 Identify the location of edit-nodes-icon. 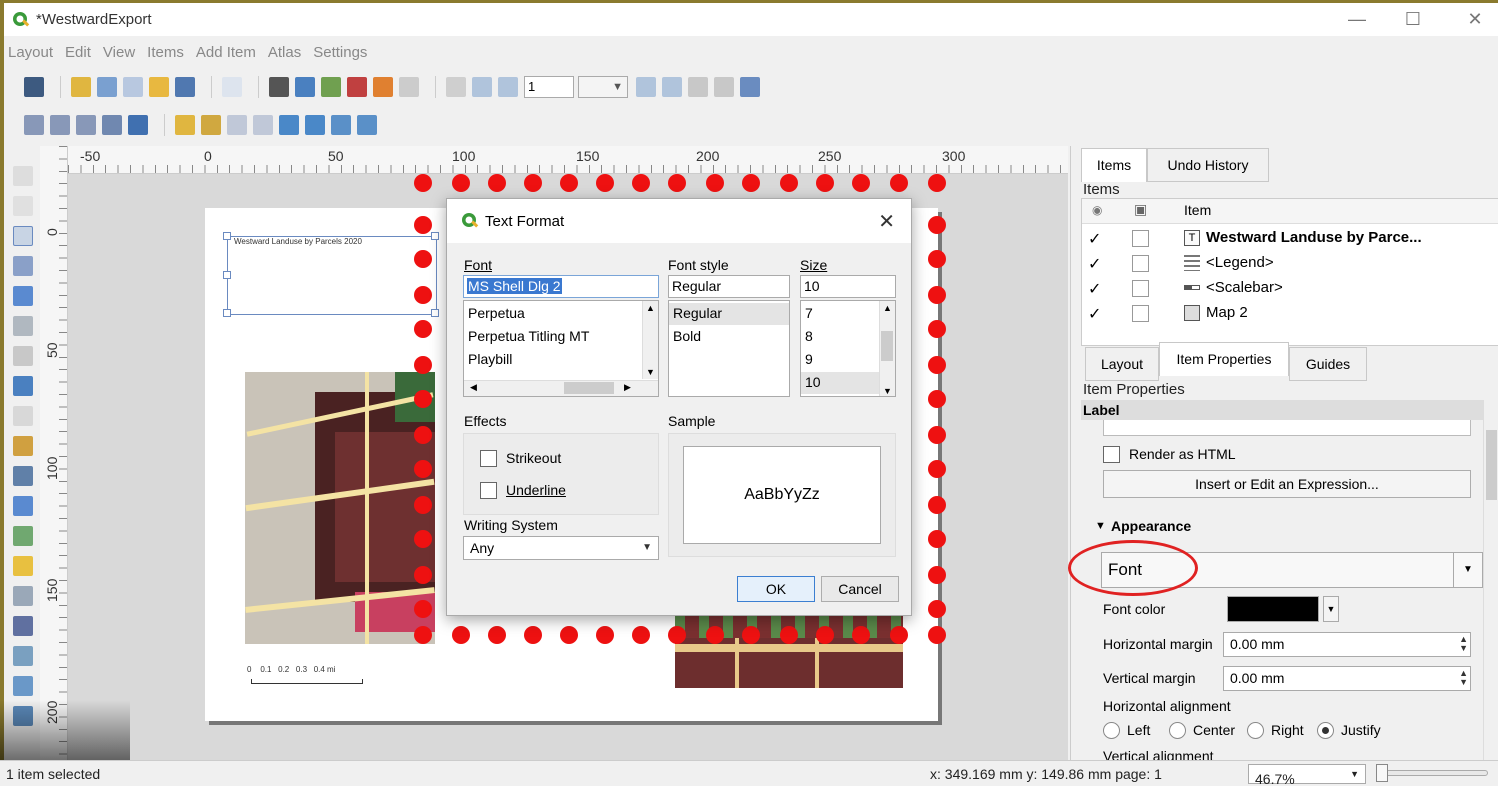
(23, 296).